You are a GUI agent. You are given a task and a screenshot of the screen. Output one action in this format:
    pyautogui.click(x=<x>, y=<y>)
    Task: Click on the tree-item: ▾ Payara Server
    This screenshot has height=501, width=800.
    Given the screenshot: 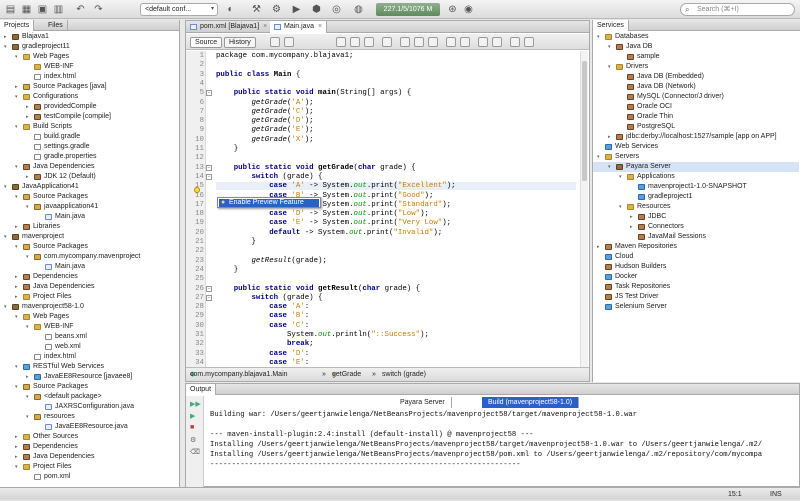 What is the action you would take?
    pyautogui.click(x=696, y=167)
    